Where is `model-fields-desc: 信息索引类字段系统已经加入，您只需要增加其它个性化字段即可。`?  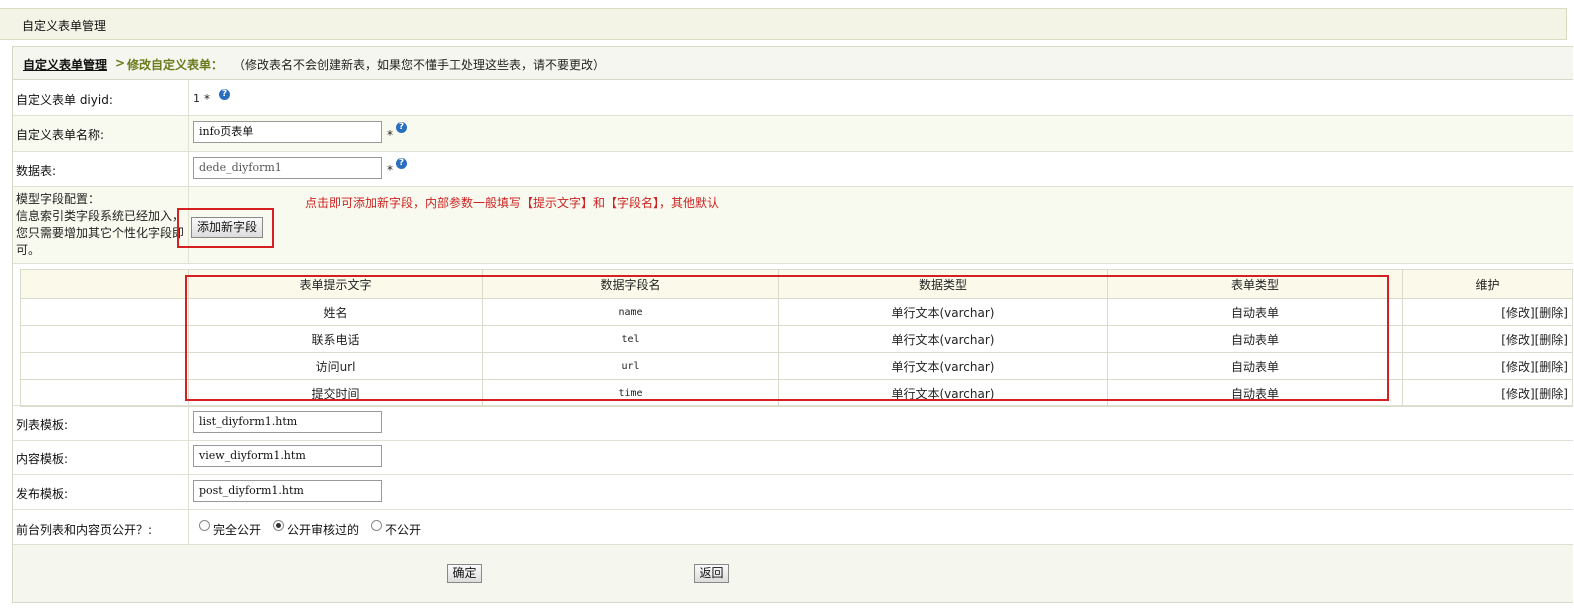 model-fields-desc: 信息索引类字段系统已经加入，您只需要增加其它个性化字段即可。 is located at coordinates (100, 233).